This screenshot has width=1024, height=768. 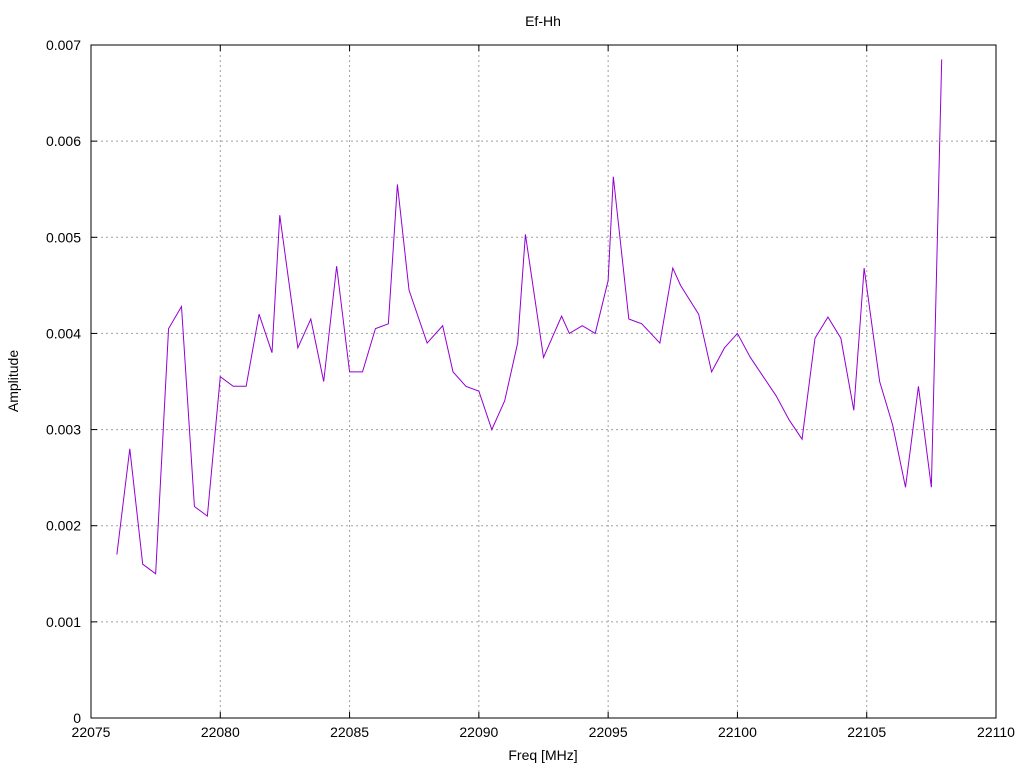 What do you see at coordinates (63, 622) in the screenshot?
I see `y-tick-label: 0.001` at bounding box center [63, 622].